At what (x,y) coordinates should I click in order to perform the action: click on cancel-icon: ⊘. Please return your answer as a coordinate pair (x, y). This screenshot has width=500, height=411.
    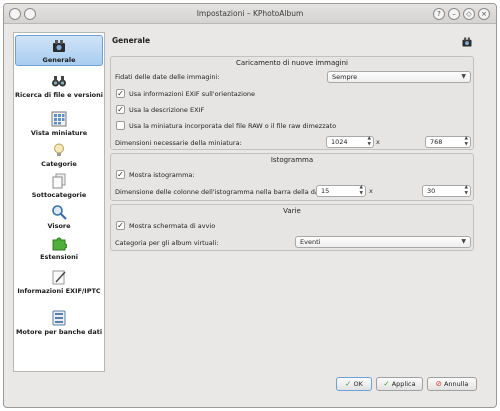
    Looking at the image, I should click on (438, 383).